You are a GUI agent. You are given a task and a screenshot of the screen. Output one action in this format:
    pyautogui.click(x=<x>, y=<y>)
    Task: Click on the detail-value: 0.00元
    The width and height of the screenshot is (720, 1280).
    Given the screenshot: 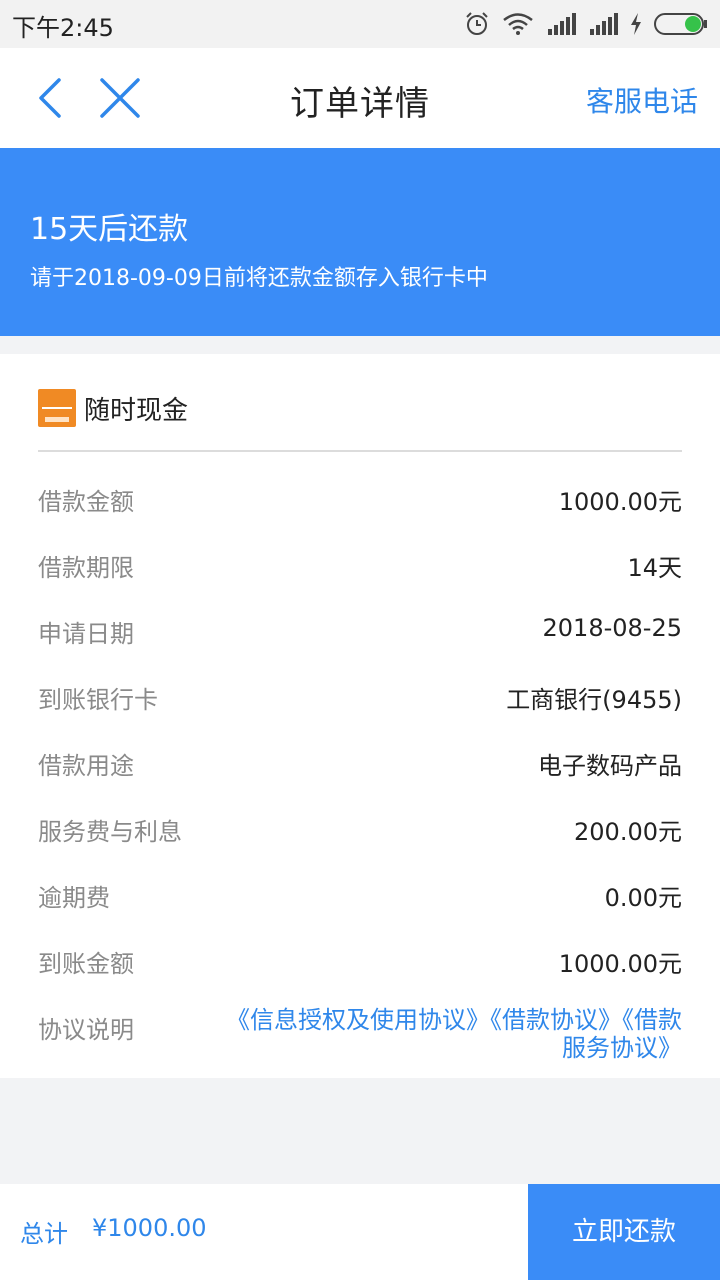 What is the action you would take?
    pyautogui.click(x=643, y=898)
    